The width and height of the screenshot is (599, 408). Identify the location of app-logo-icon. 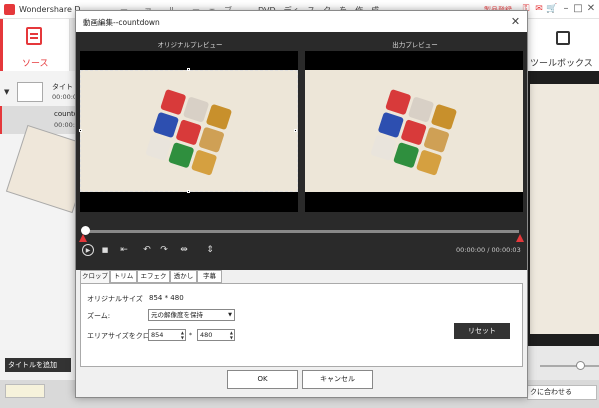
(9, 9).